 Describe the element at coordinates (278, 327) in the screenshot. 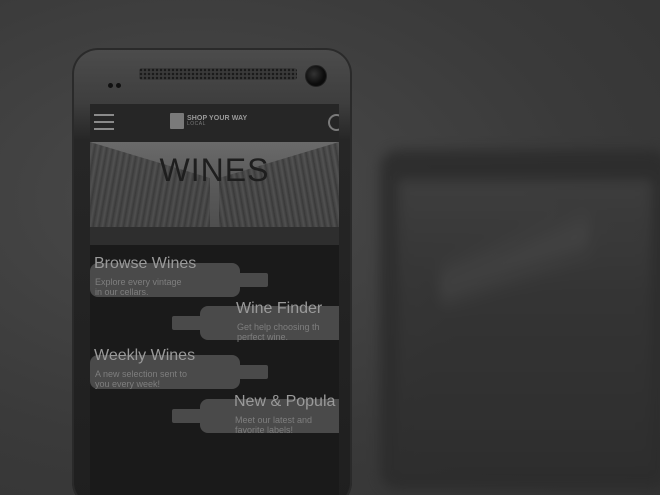

I see `menu-item-desc-line1: Get help choosing th` at that location.